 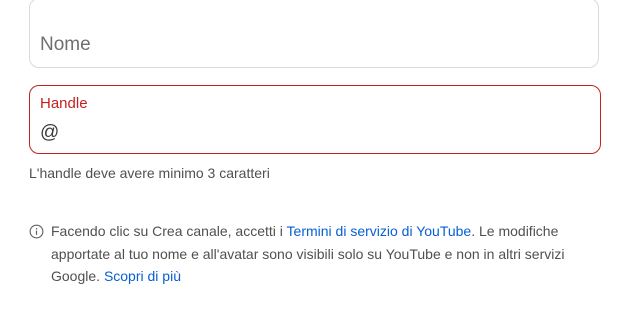 What do you see at coordinates (36, 231) in the screenshot?
I see `info-icon` at bounding box center [36, 231].